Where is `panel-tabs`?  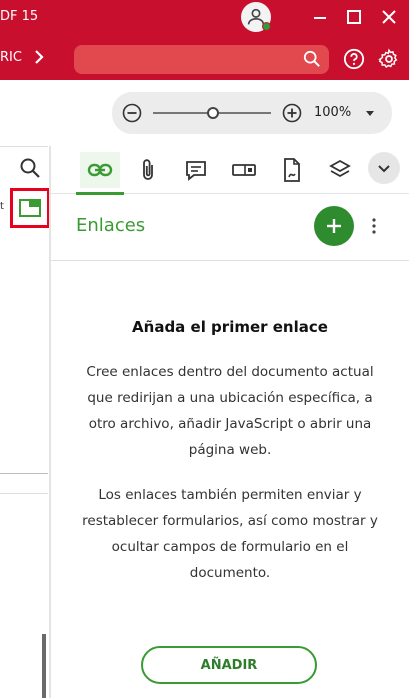 panel-tabs is located at coordinates (230, 170).